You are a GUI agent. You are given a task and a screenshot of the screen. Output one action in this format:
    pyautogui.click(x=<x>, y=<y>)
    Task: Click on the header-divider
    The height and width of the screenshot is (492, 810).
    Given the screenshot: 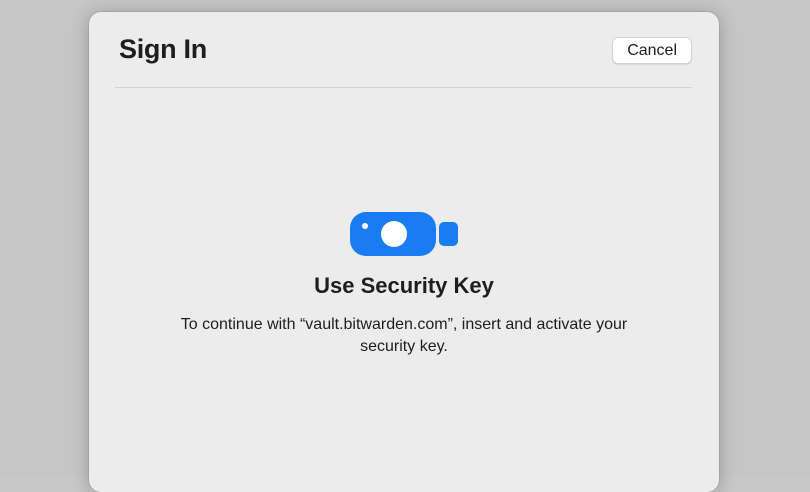 What is the action you would take?
    pyautogui.click(x=403, y=87)
    